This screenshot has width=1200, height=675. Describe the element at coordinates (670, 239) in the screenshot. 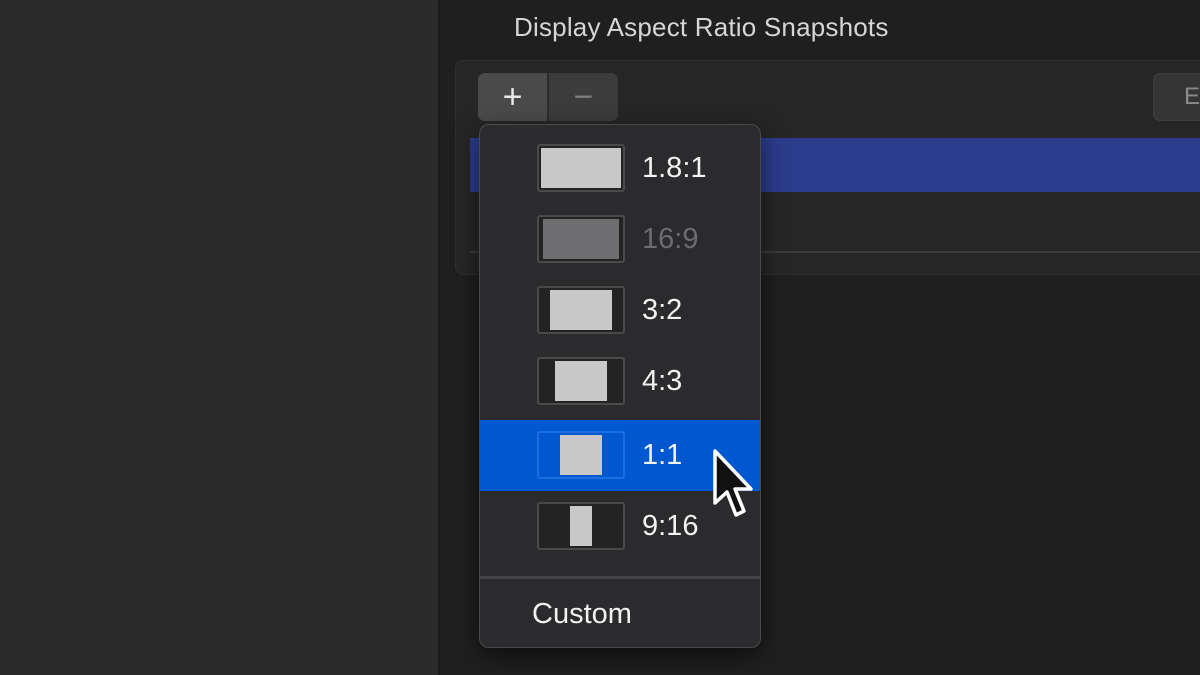

I see `menu-item-label: 16:9` at that location.